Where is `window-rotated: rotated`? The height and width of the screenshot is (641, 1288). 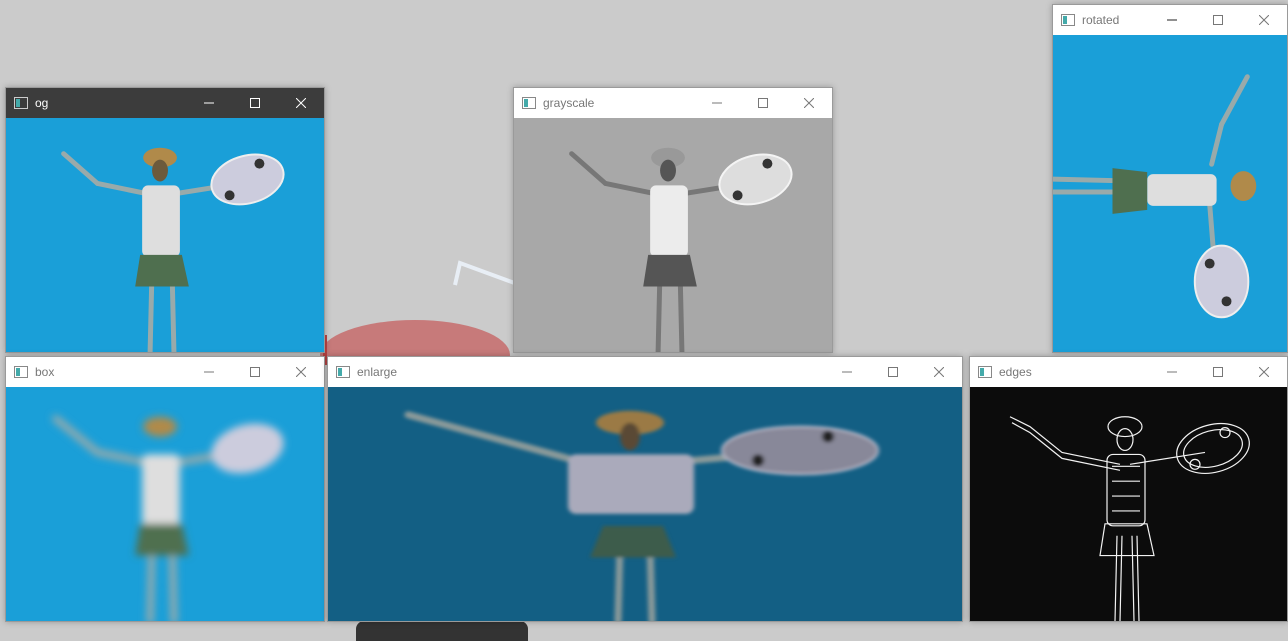 window-rotated: rotated is located at coordinates (1170, 178).